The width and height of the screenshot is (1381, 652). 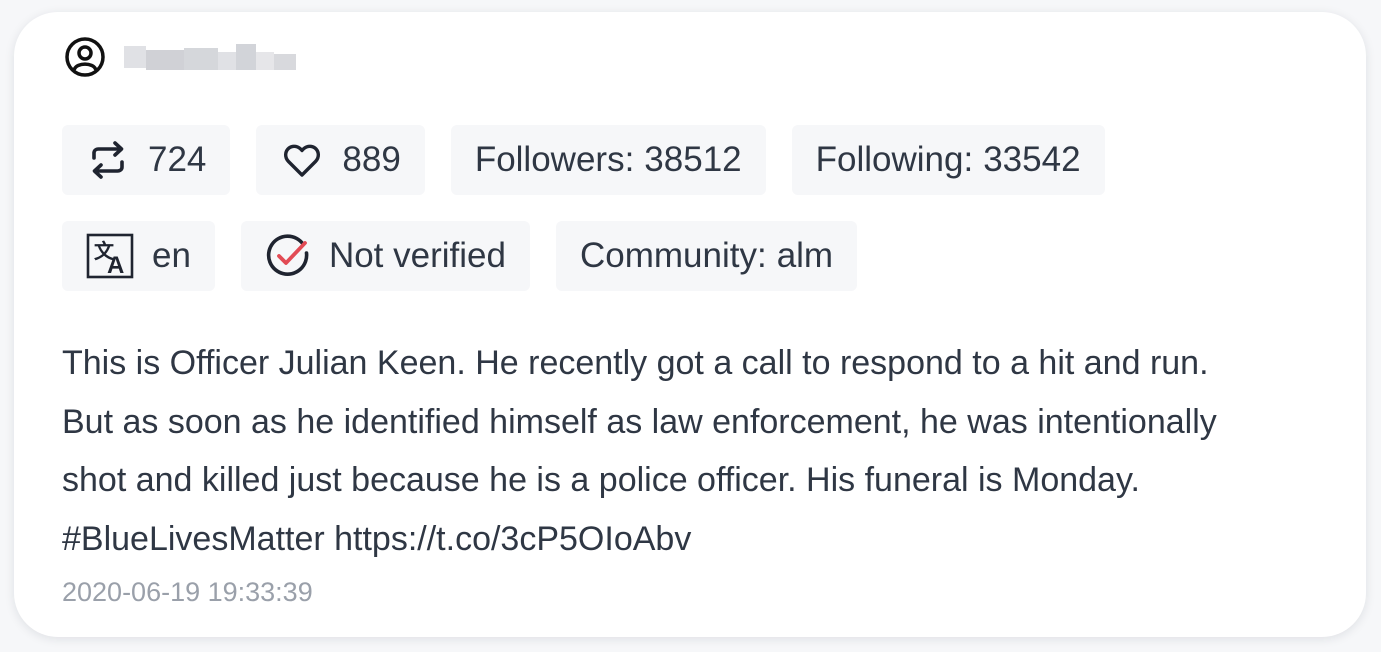 What do you see at coordinates (115, 265) in the screenshot?
I see `svg-text: A` at bounding box center [115, 265].